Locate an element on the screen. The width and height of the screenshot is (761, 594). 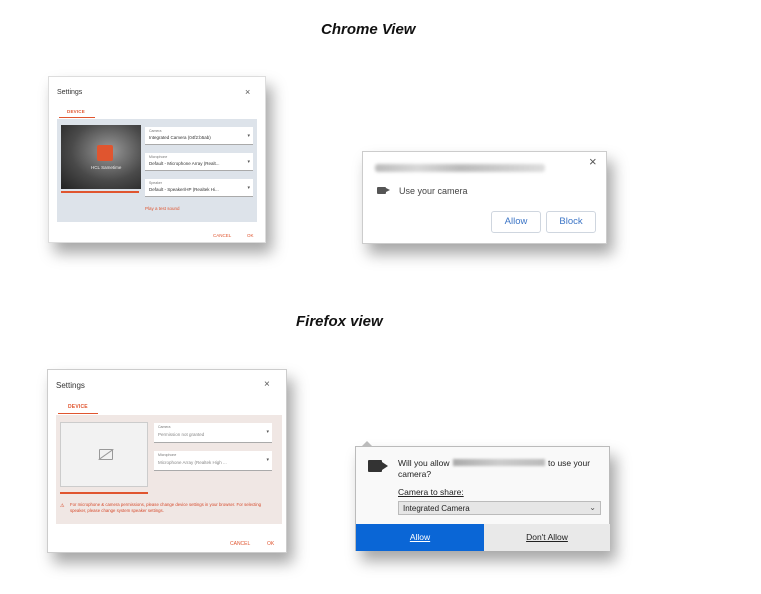
camera-off-icon is located at coordinates (106, 454).